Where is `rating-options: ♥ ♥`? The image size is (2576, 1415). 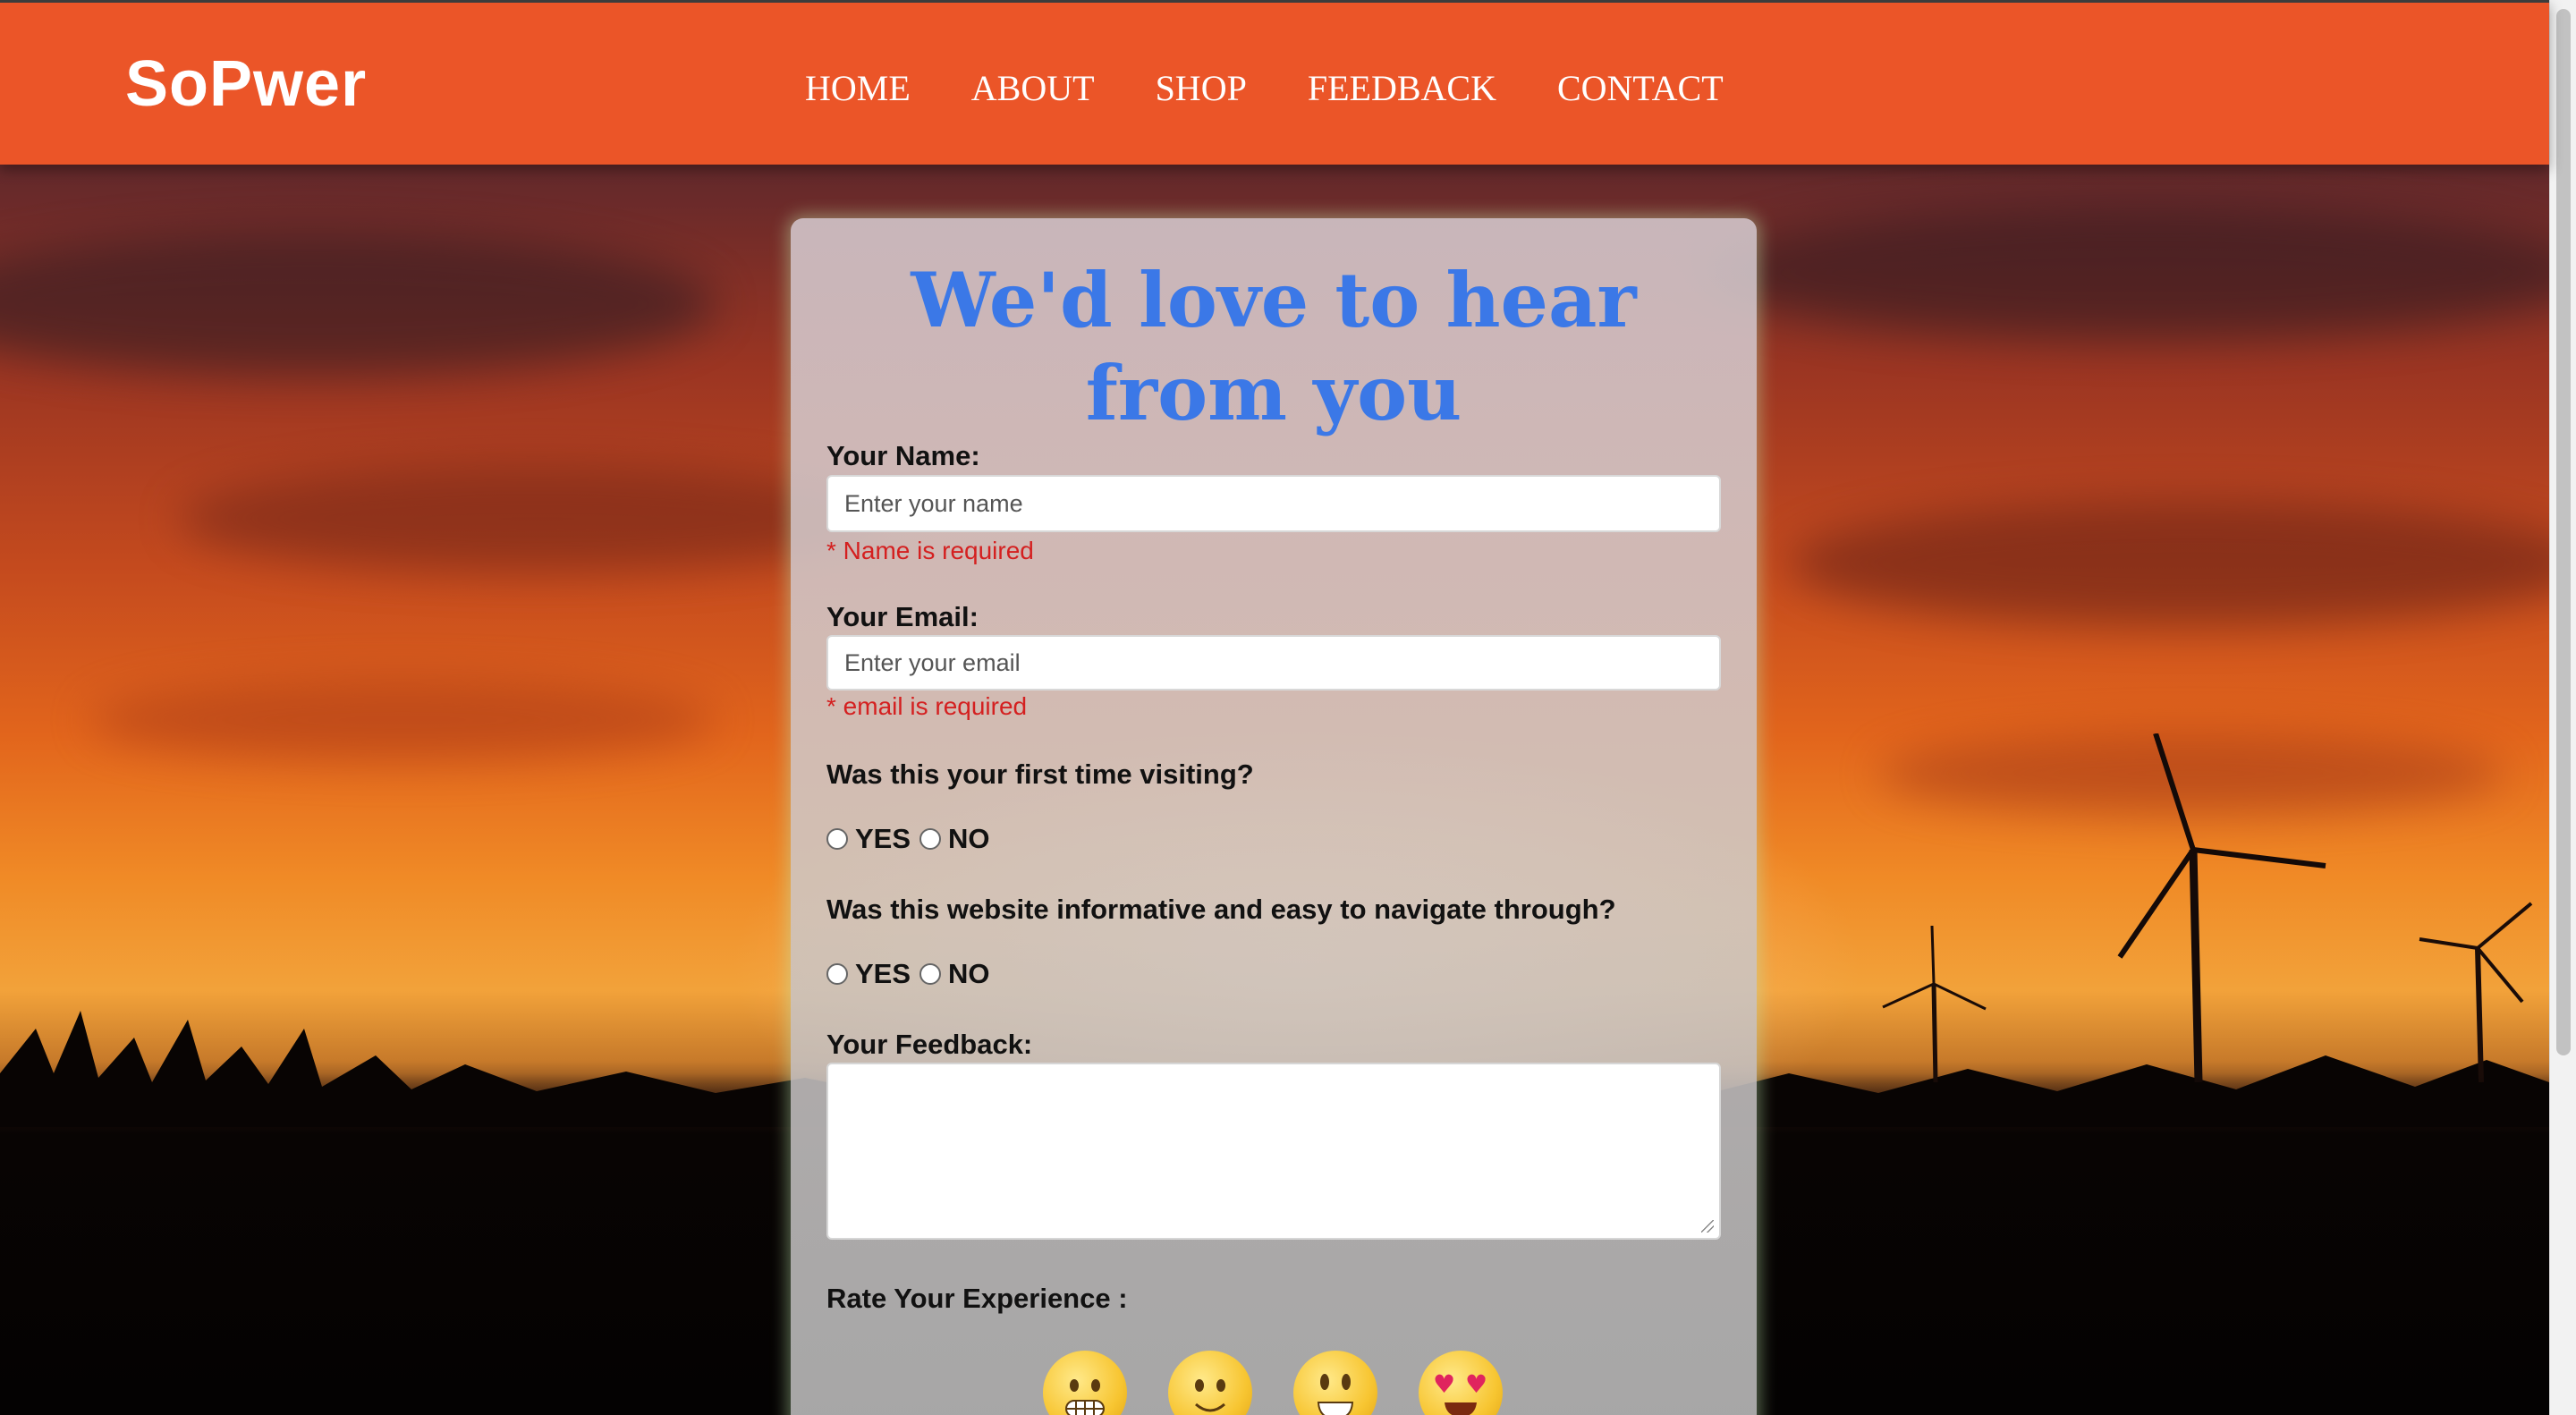 rating-options: ♥ ♥ is located at coordinates (1273, 1383).